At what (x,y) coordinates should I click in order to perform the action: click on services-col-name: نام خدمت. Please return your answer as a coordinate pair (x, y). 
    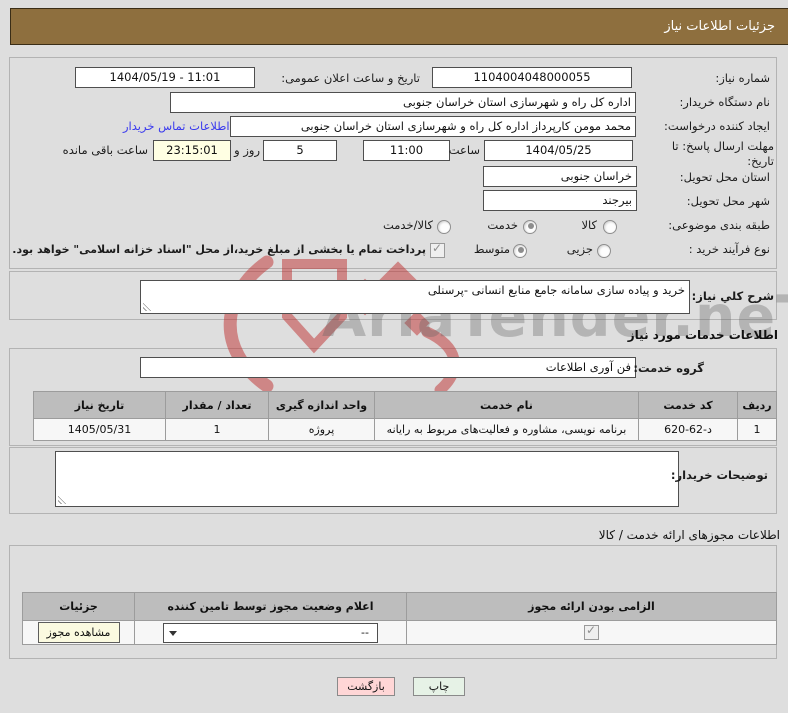
    Looking at the image, I should click on (506, 405).